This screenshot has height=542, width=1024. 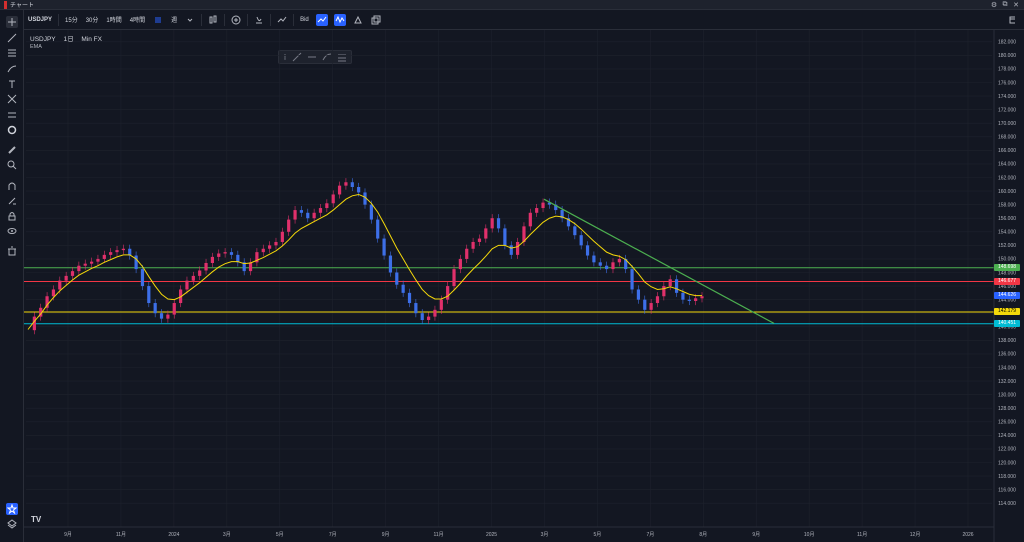 What do you see at coordinates (1007, 423) in the screenshot?
I see `y-tick-label: 126.000` at bounding box center [1007, 423].